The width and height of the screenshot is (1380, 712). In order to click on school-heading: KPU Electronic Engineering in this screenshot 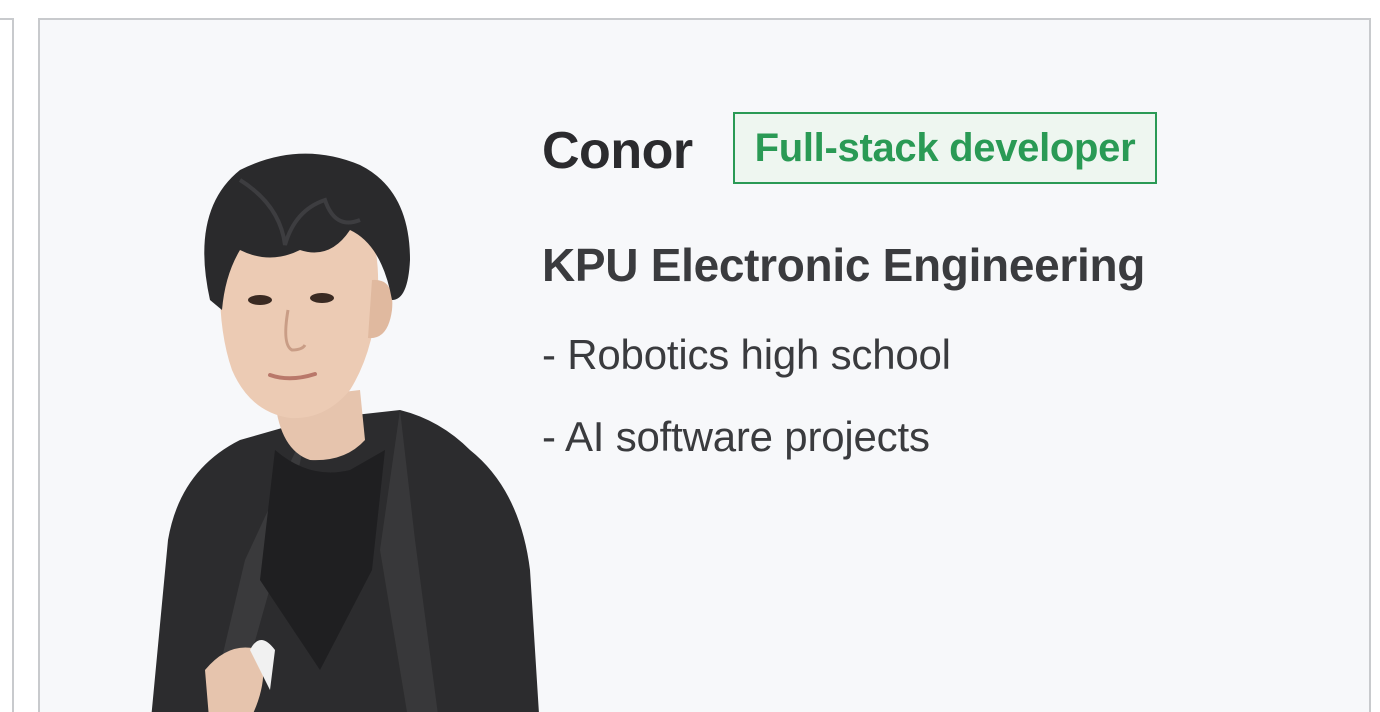, I will do `click(844, 265)`.